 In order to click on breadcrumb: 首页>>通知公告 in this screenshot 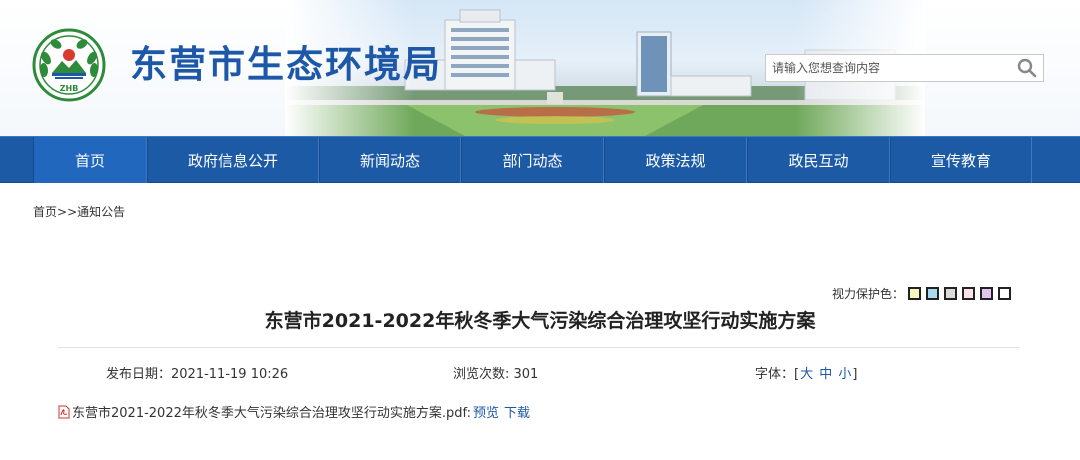, I will do `click(79, 211)`.